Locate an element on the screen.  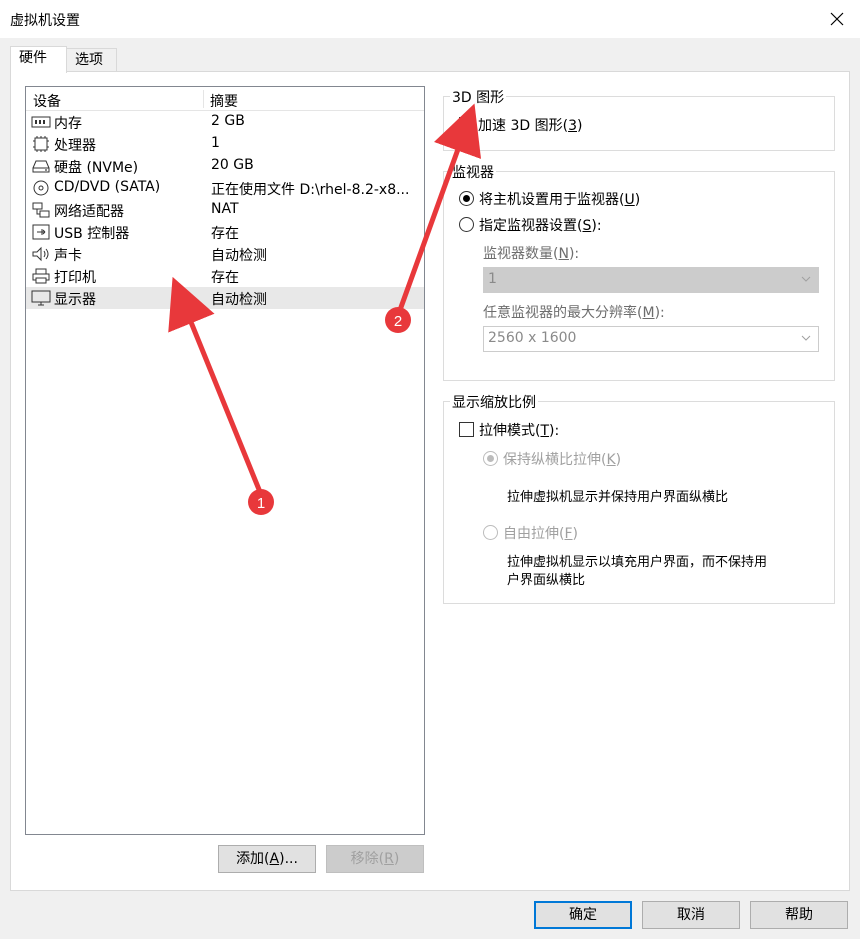
tab-hardware: 硬件 is located at coordinates (38, 59).